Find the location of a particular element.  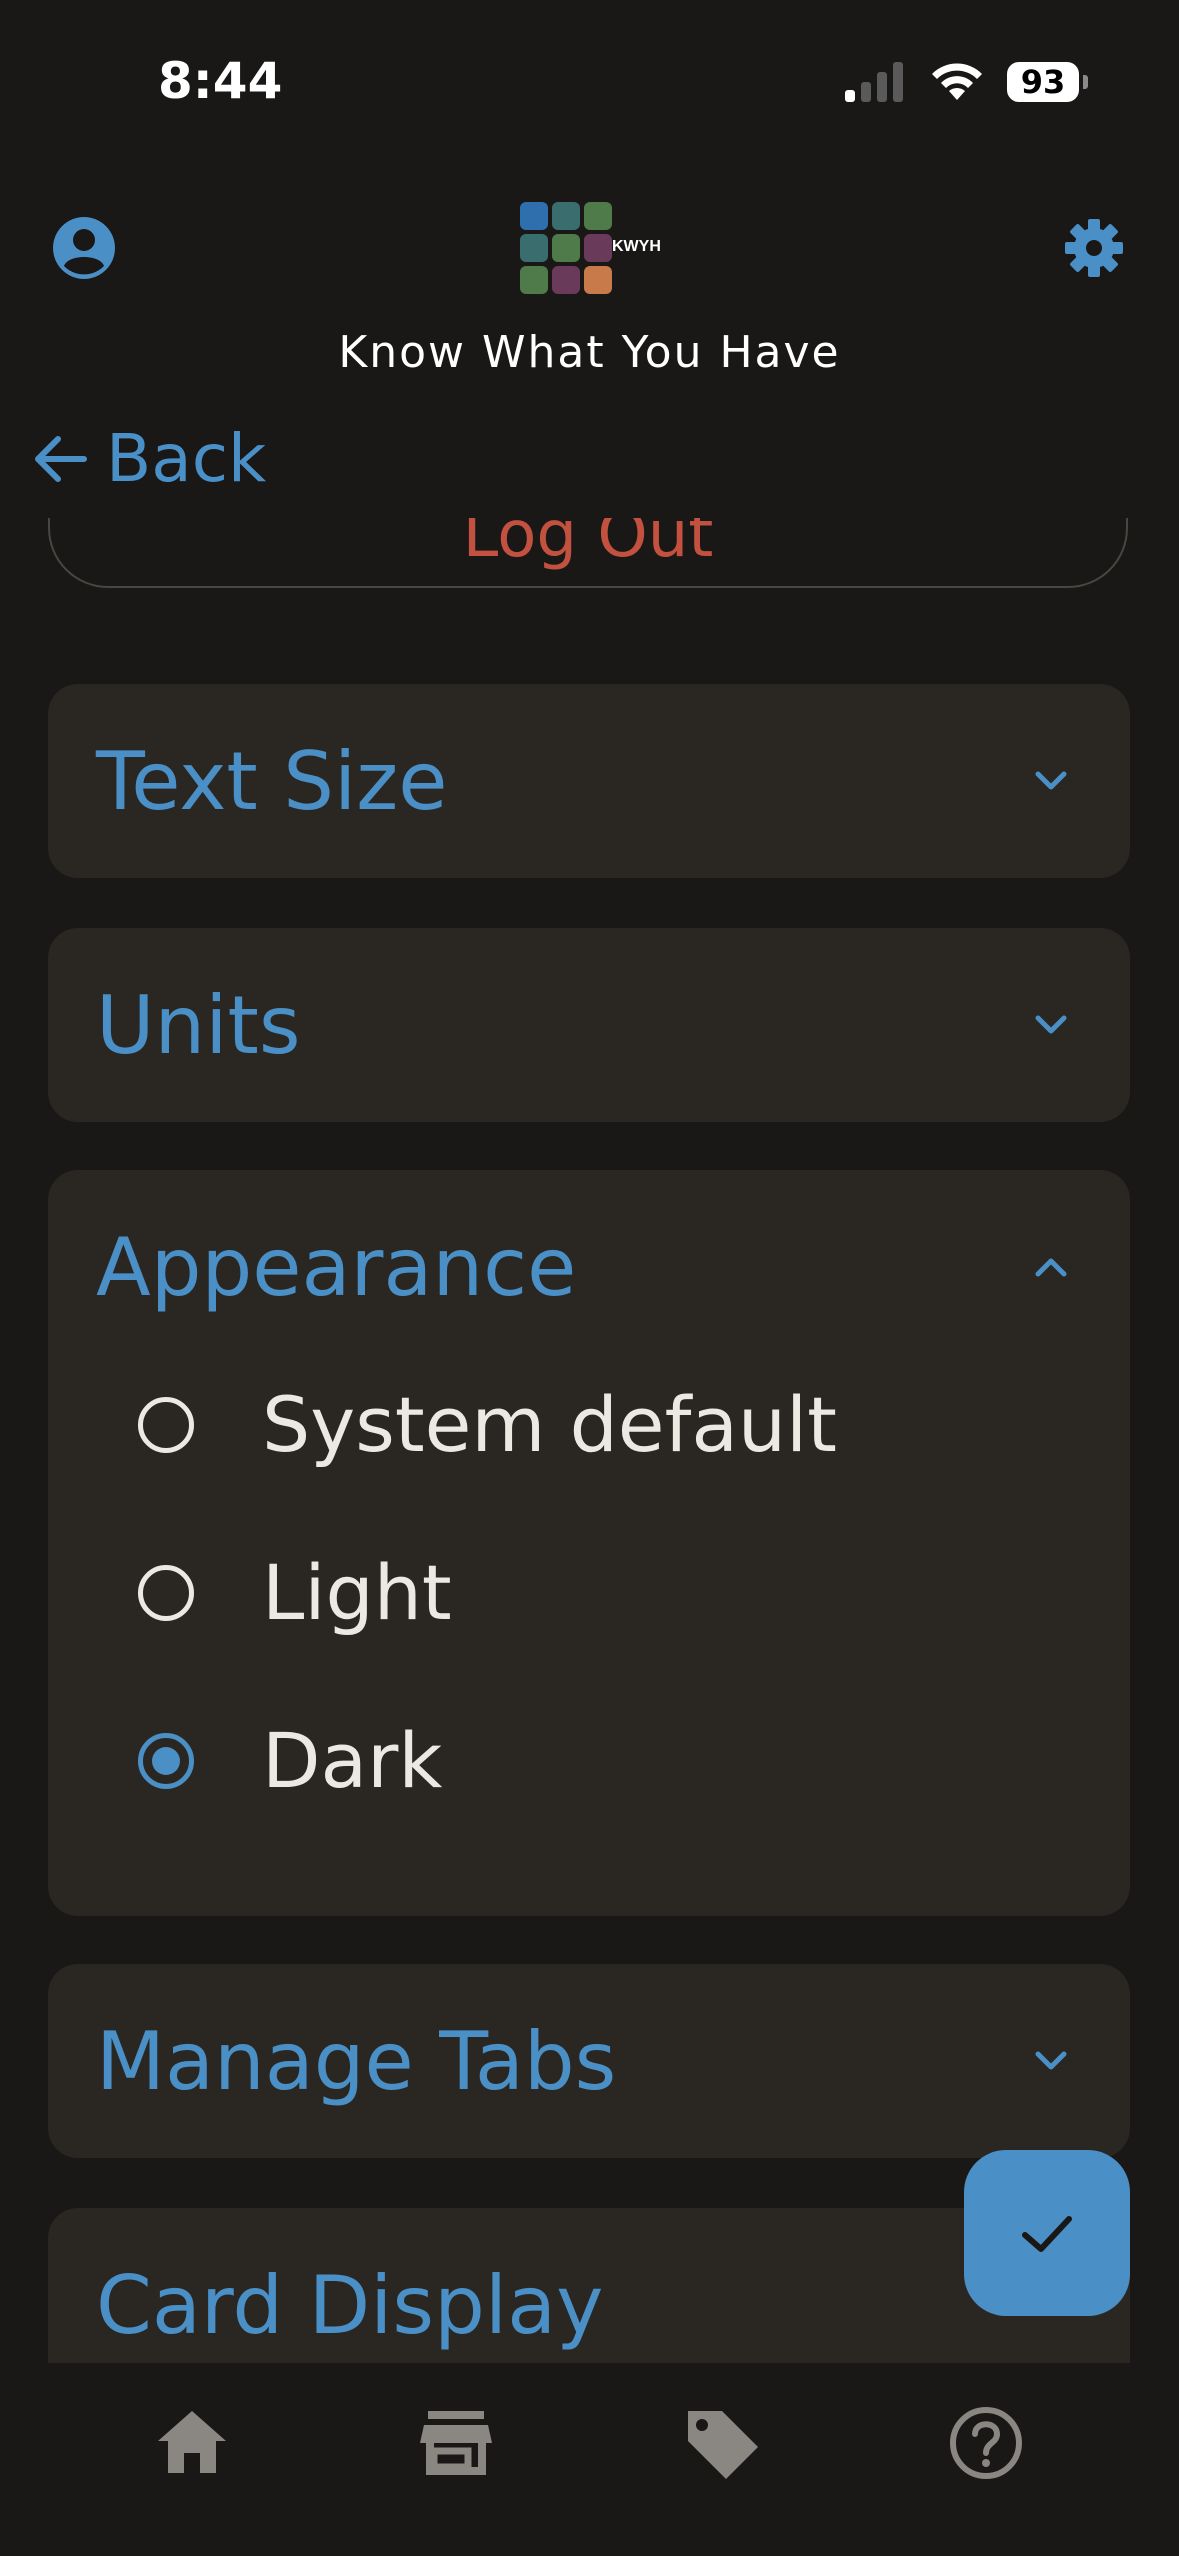

appearance-option-dark: Dark is located at coordinates (290, 1760).